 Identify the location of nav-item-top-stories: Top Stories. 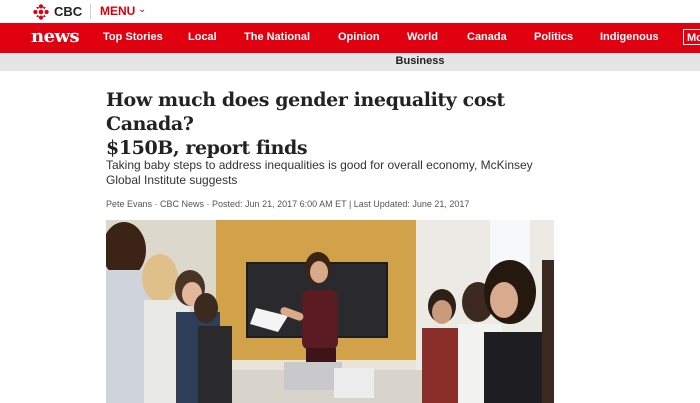
(133, 37).